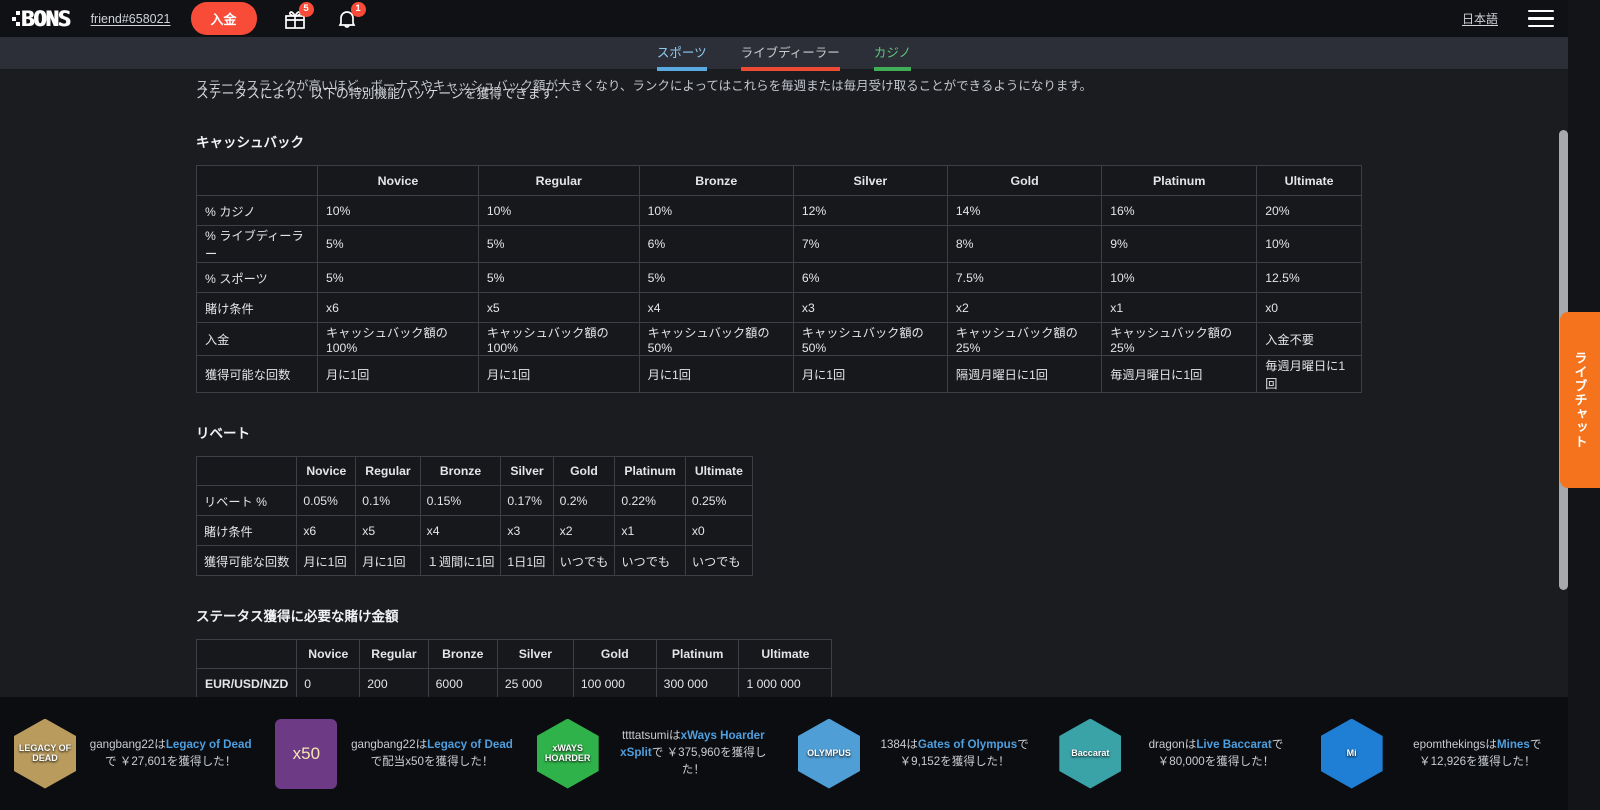  I want to click on table-row: % ライブディーラー 5% 5% 6% 7% 8% 9% 10%, so click(779, 244).